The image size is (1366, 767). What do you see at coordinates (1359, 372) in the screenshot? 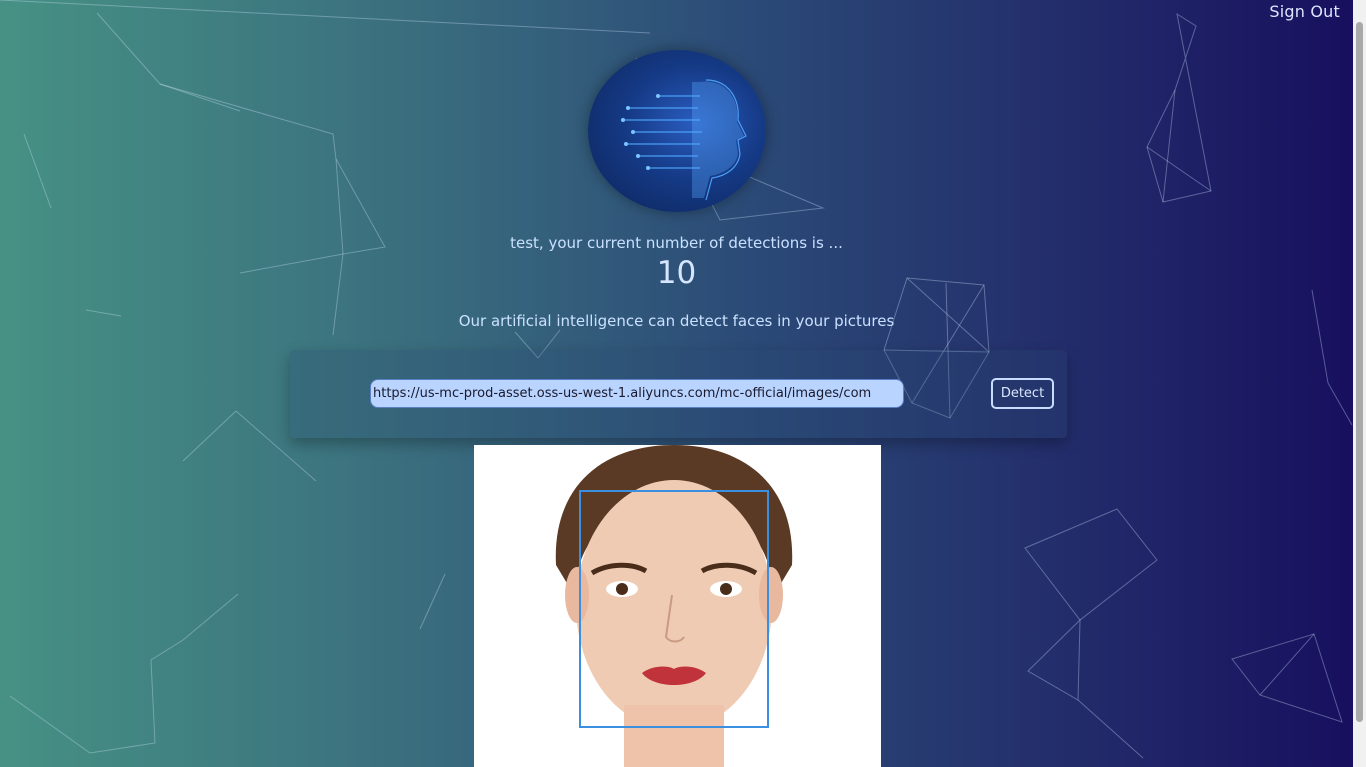
I see `scrollbar-thumb` at bounding box center [1359, 372].